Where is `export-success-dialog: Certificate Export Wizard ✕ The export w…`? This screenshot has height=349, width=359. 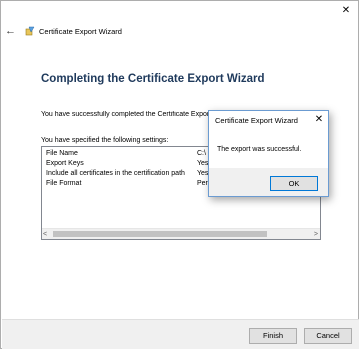
export-success-dialog: Certificate Export Wizard ✕ The export w… is located at coordinates (268, 153).